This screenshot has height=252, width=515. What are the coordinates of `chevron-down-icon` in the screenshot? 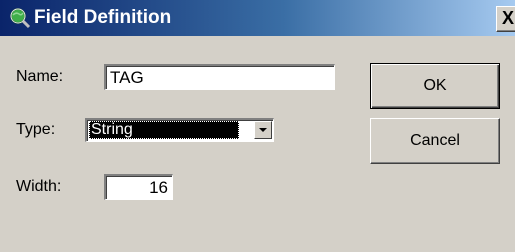 It's located at (263, 130).